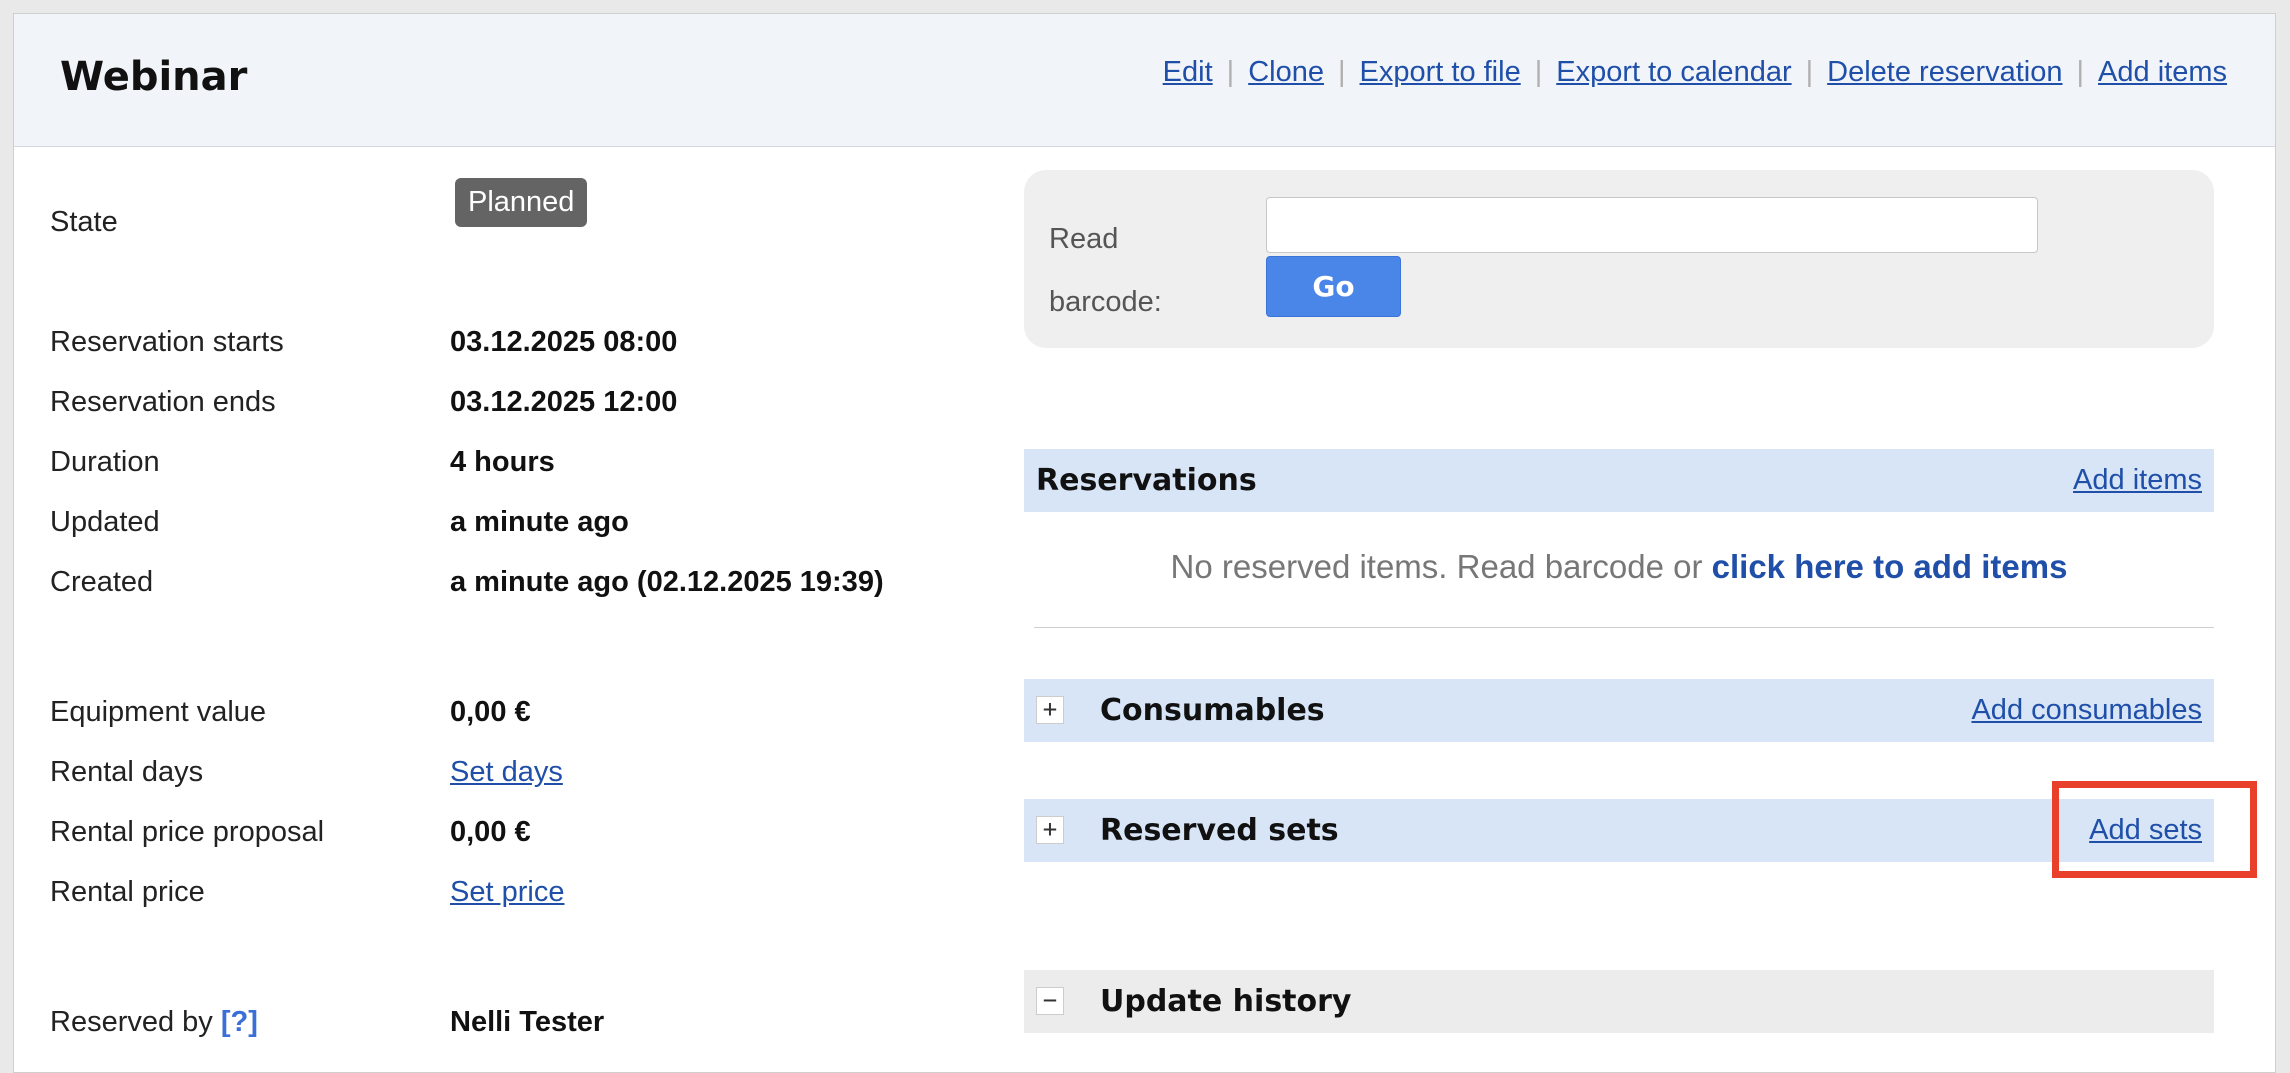 This screenshot has height=1073, width=2290. I want to click on delete-reservation-link: Delete reservation, so click(1944, 72).